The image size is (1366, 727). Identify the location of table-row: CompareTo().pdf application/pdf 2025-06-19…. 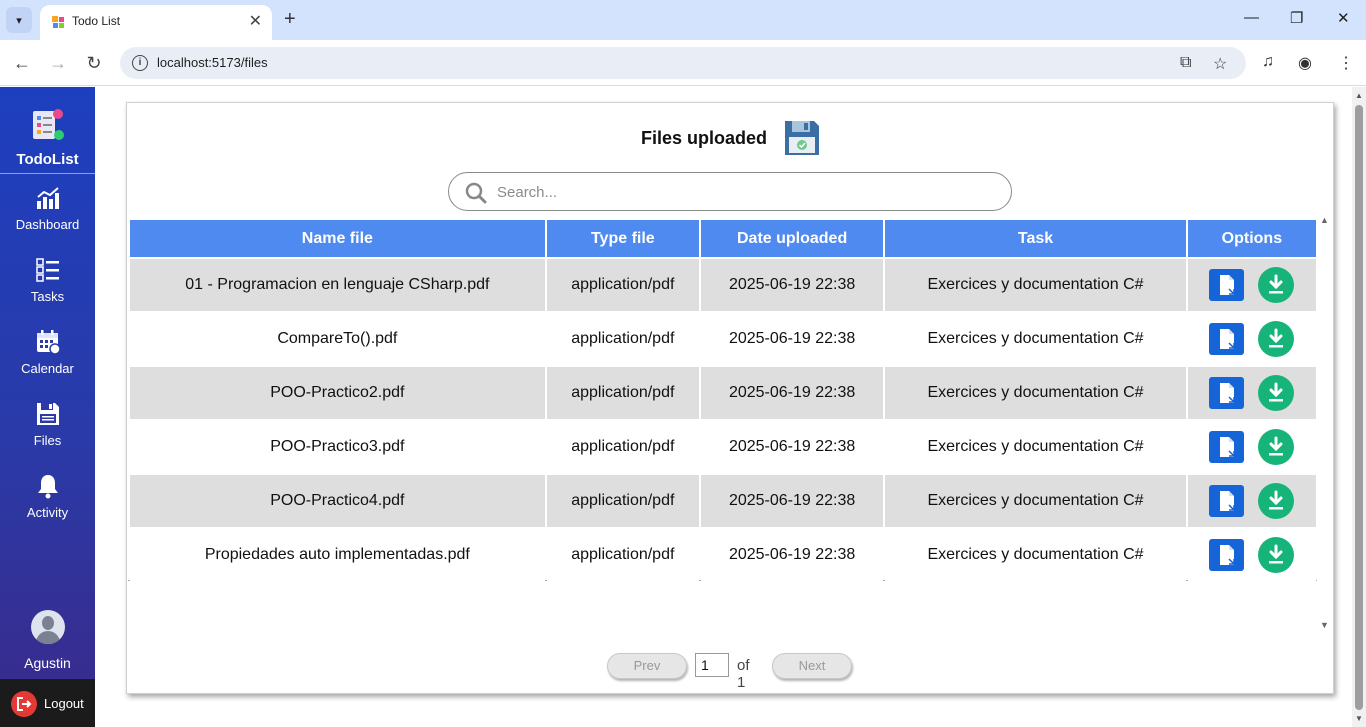
(723, 339).